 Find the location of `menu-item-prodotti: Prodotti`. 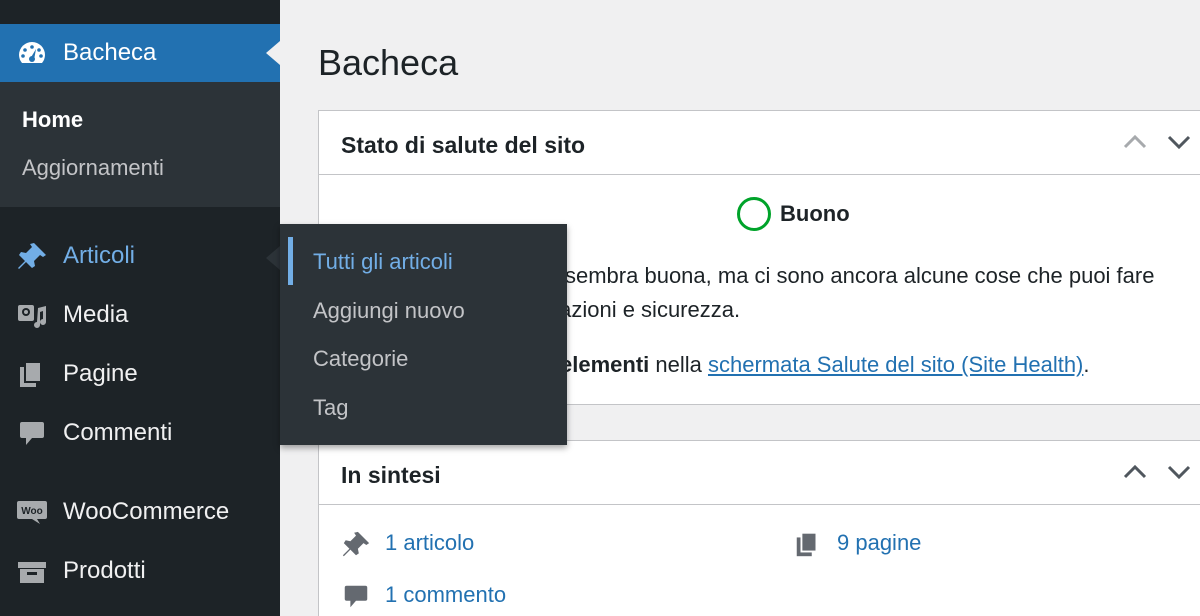

menu-item-prodotti: Prodotti is located at coordinates (140, 571).